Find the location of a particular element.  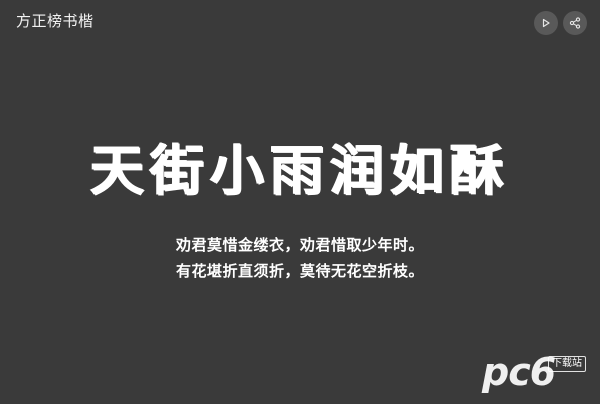

pc6-watermark: pc6 下载站 is located at coordinates (537, 373).